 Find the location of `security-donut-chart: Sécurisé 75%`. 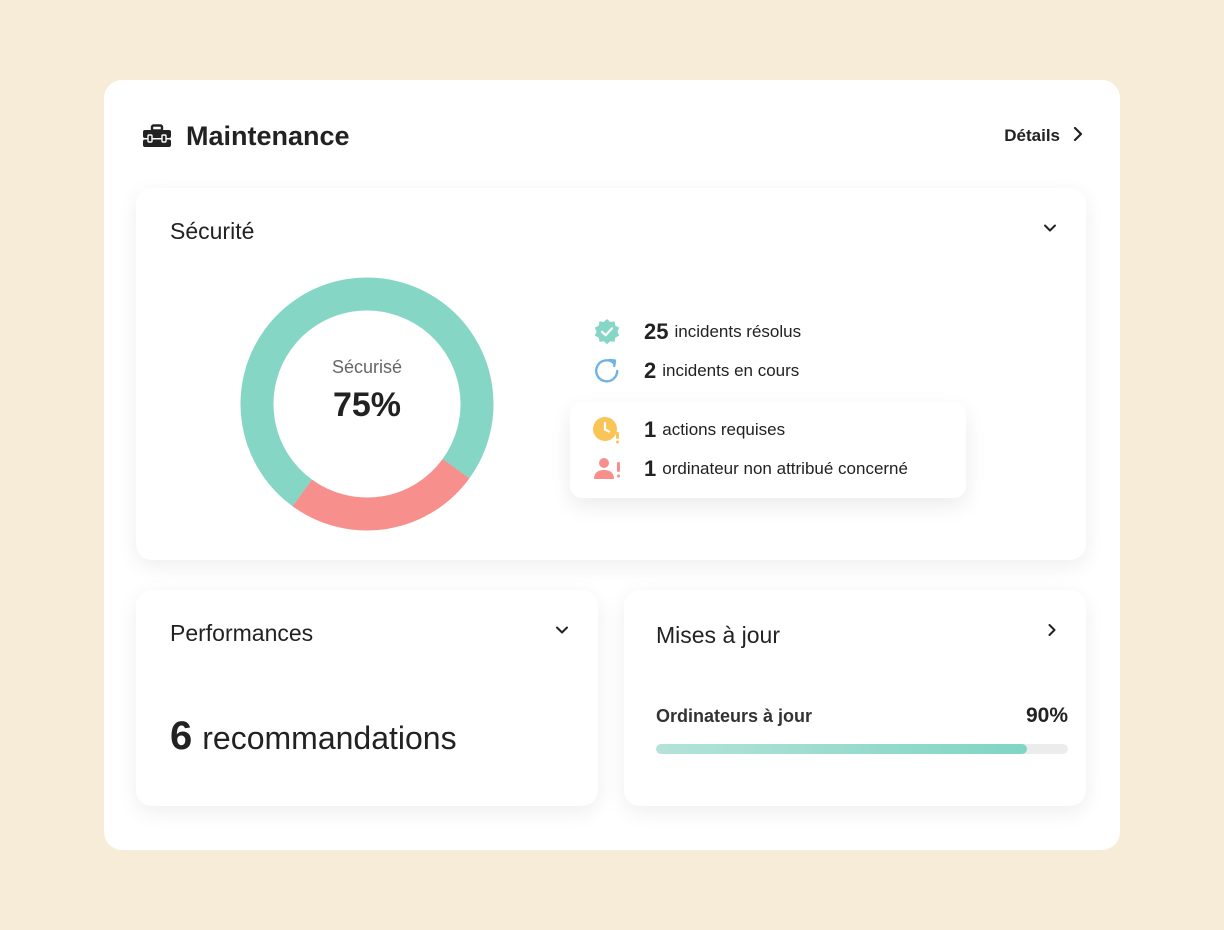

security-donut-chart: Sécurisé 75% is located at coordinates (367, 404).